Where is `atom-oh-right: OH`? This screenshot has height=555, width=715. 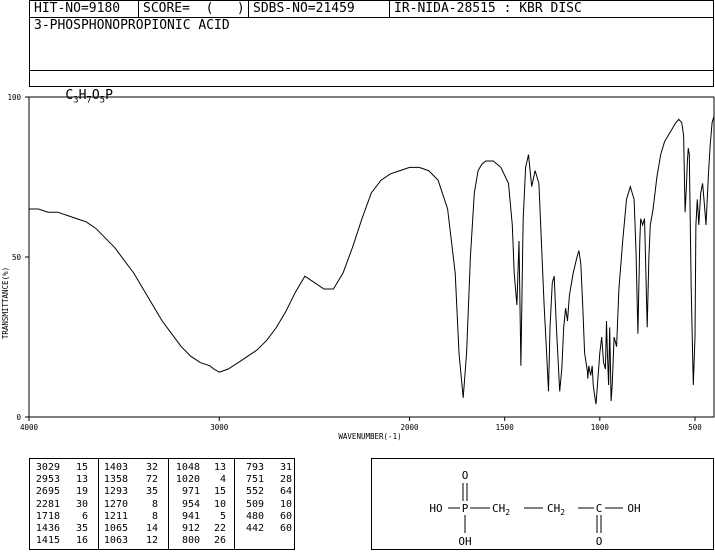
atom-oh-right: OH is located at coordinates (633, 508).